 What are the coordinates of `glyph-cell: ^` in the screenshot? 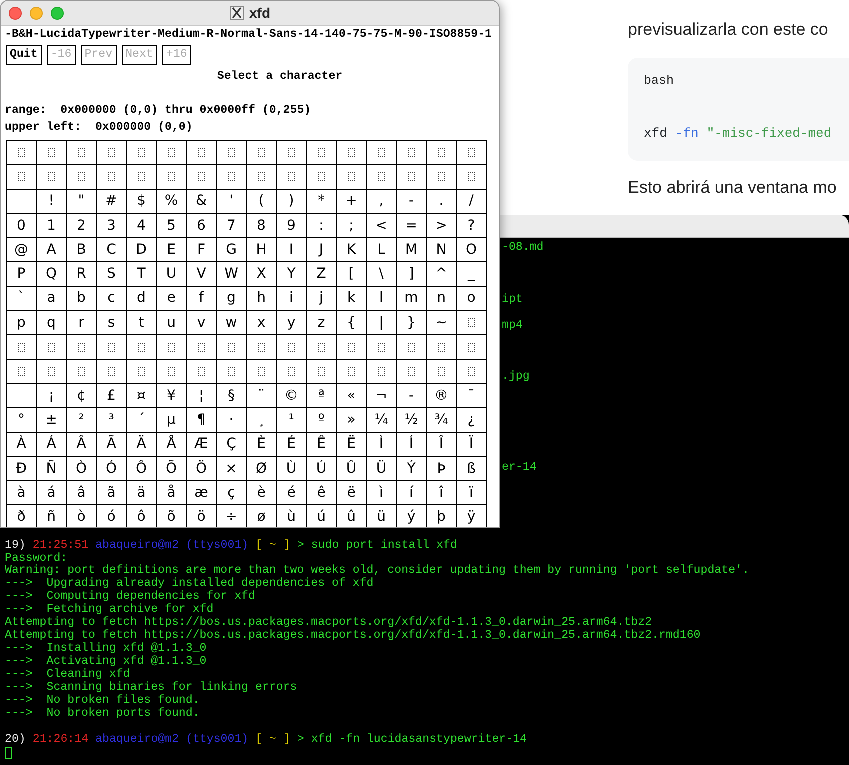 It's located at (442, 274).